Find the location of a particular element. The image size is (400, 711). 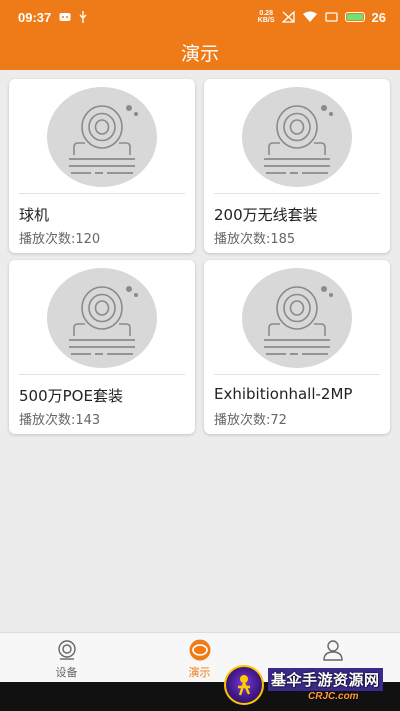

watermark-url: CRJC.com is located at coordinates (333, 696).